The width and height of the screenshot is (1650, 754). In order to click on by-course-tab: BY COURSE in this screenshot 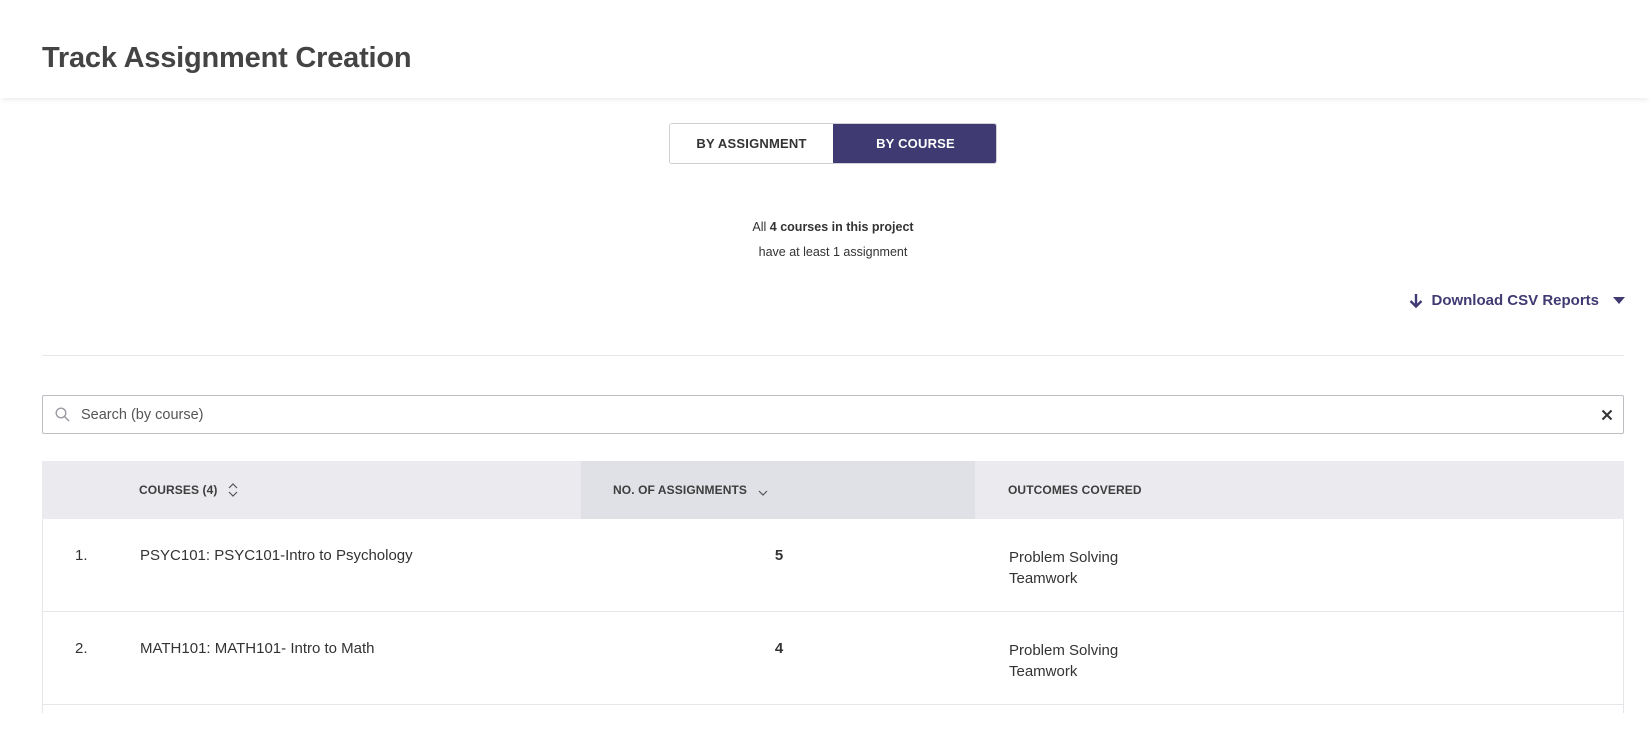, I will do `click(914, 143)`.